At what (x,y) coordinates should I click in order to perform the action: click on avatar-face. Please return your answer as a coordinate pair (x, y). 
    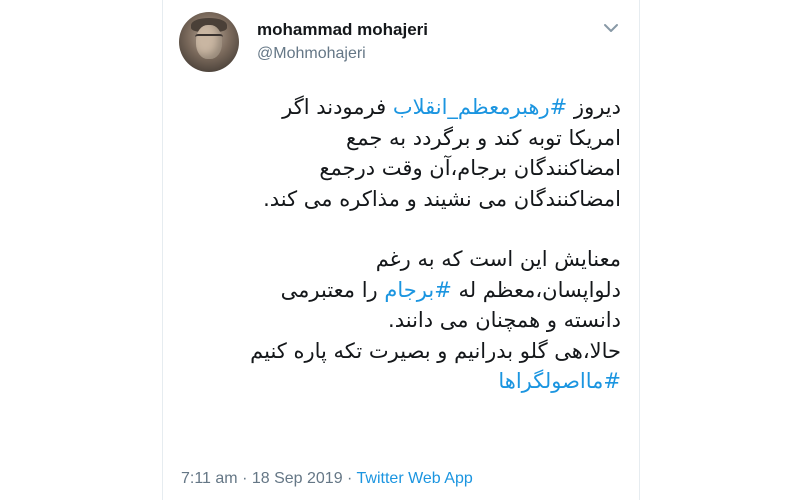
    Looking at the image, I should click on (209, 42).